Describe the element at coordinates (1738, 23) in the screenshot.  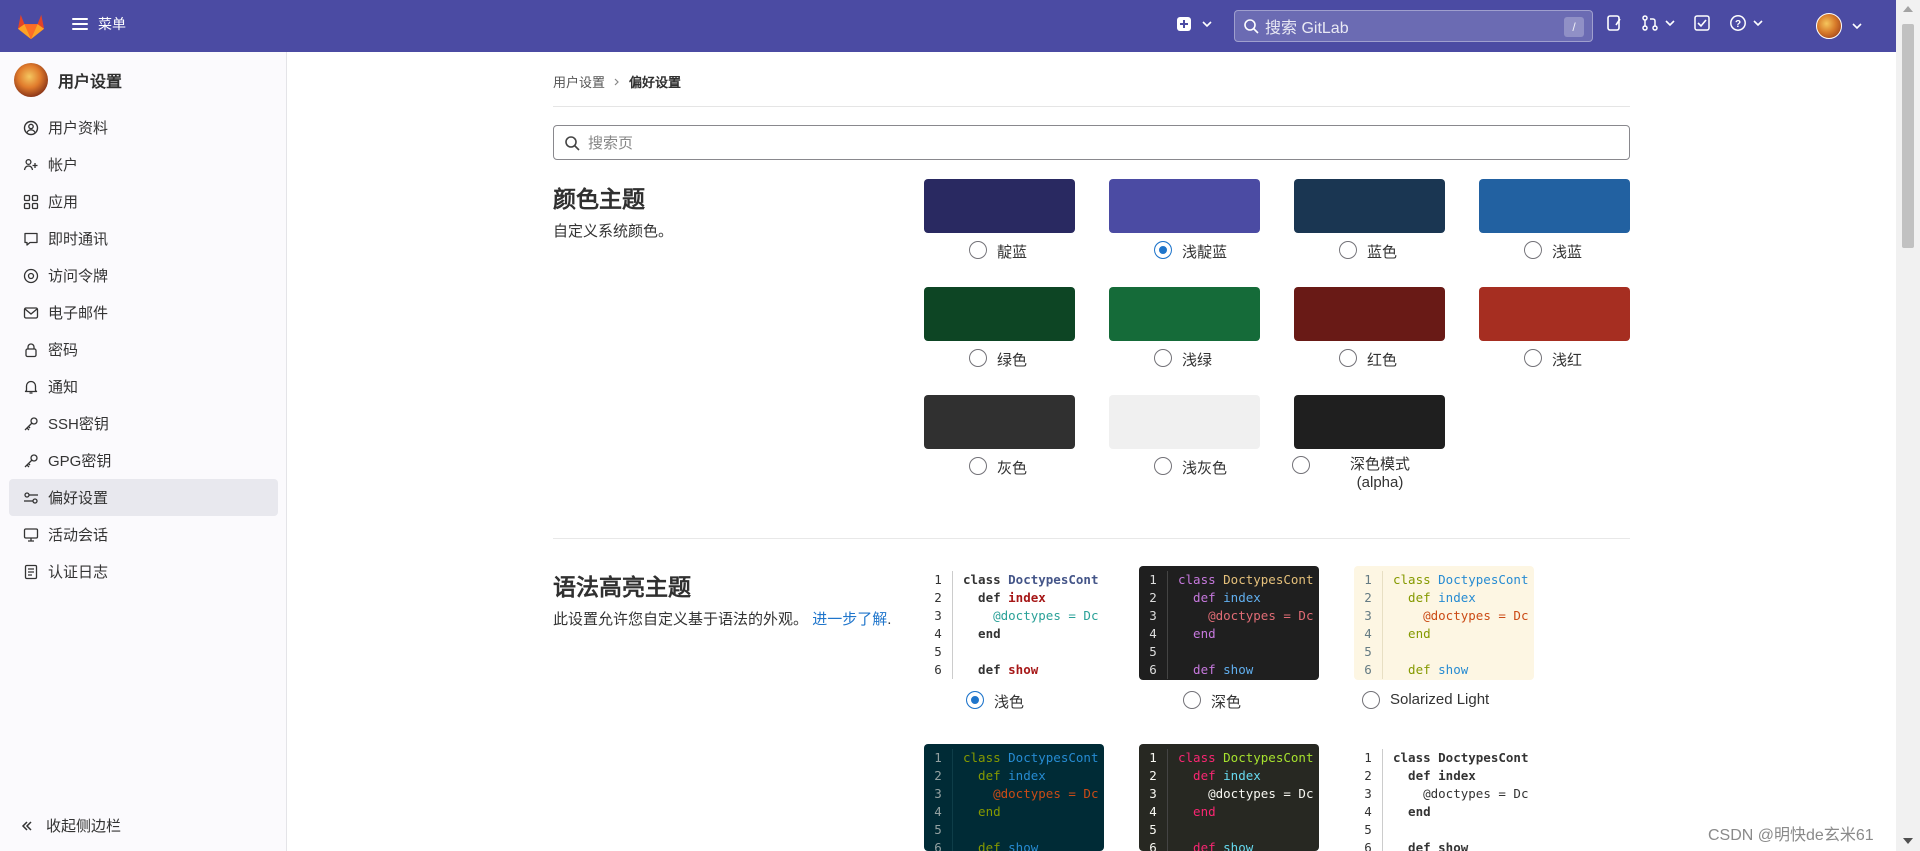
I see `help-icon: ?` at that location.